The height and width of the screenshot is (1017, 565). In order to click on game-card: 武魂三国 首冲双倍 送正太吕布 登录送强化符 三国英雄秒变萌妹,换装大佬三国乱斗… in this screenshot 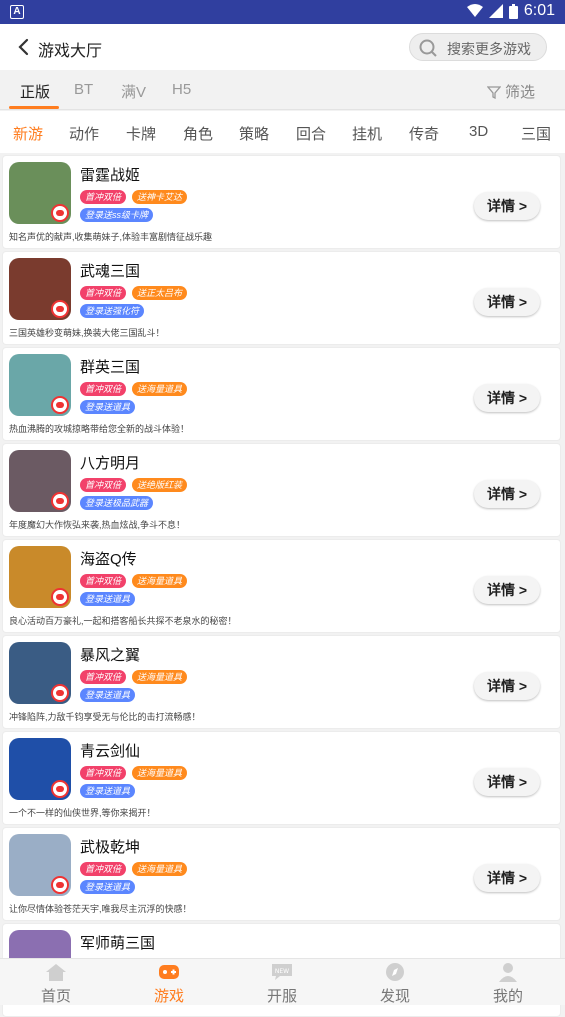, I will do `click(281, 298)`.